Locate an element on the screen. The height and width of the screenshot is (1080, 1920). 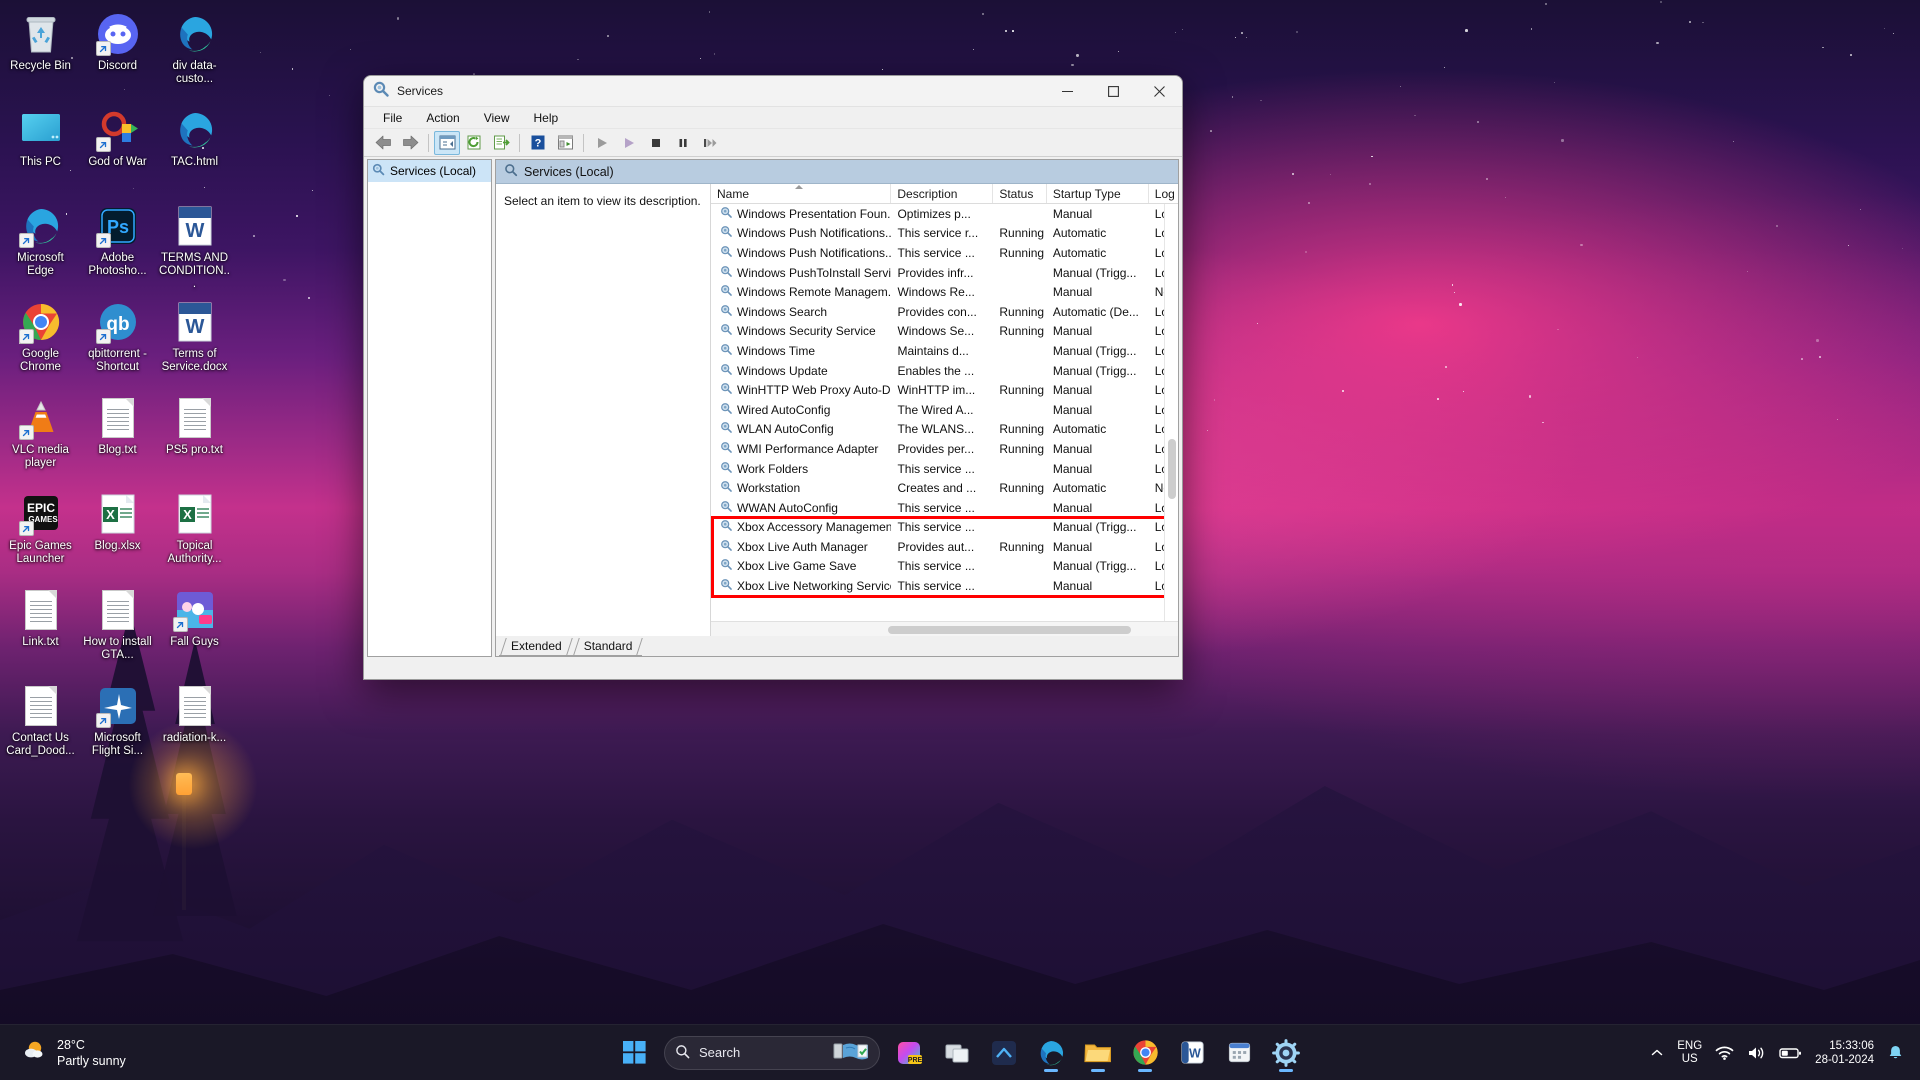
properties-button is located at coordinates (565, 143).